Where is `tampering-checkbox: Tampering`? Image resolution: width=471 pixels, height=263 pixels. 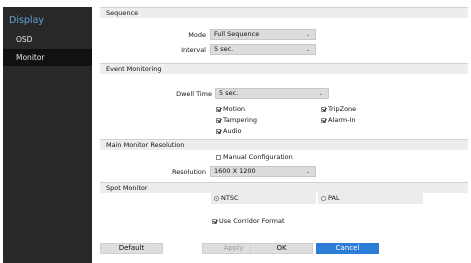 tampering-checkbox: Tampering is located at coordinates (236, 120).